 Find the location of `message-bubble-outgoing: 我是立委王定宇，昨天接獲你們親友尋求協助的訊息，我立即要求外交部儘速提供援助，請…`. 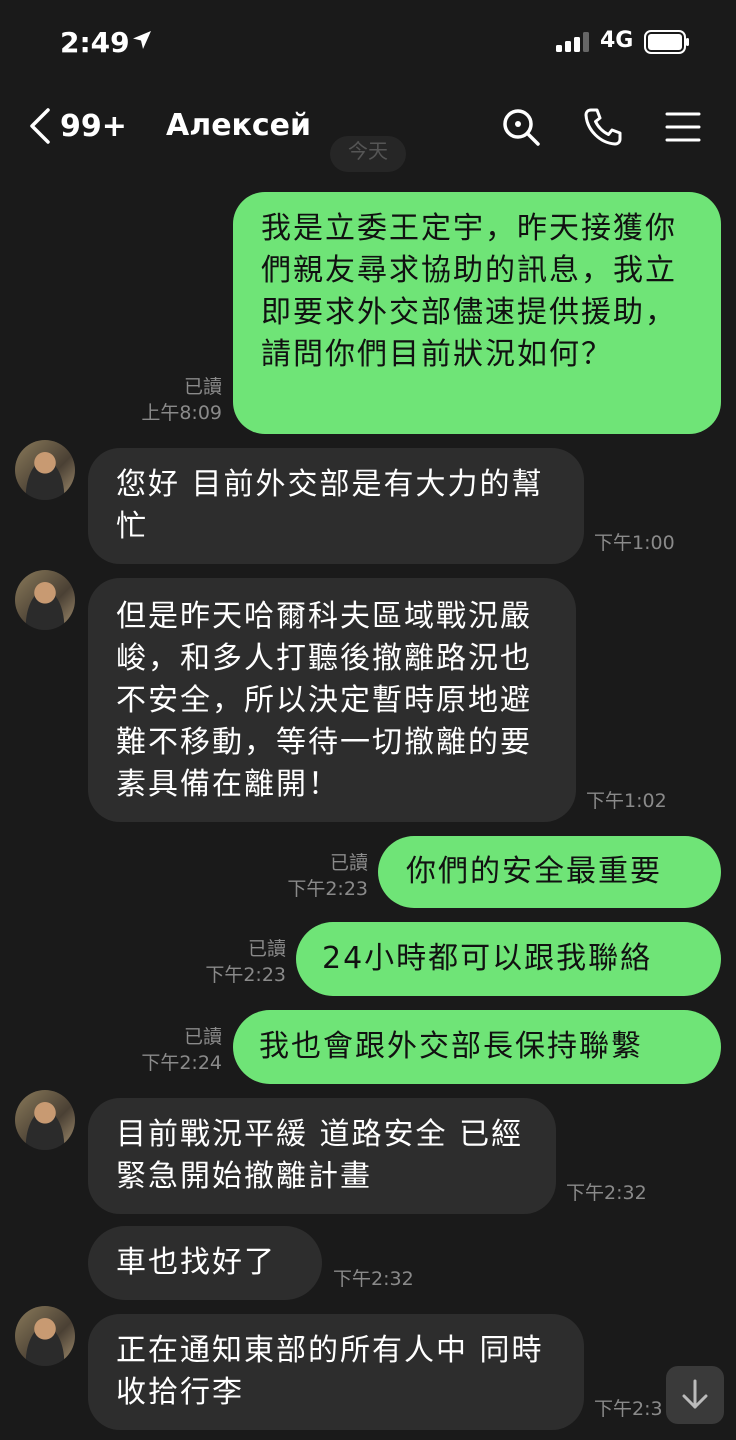

message-bubble-outgoing: 我是立委王定宇，昨天接獲你們親友尋求協助的訊息，我立即要求外交部儘速提供援助，請… is located at coordinates (477, 313).